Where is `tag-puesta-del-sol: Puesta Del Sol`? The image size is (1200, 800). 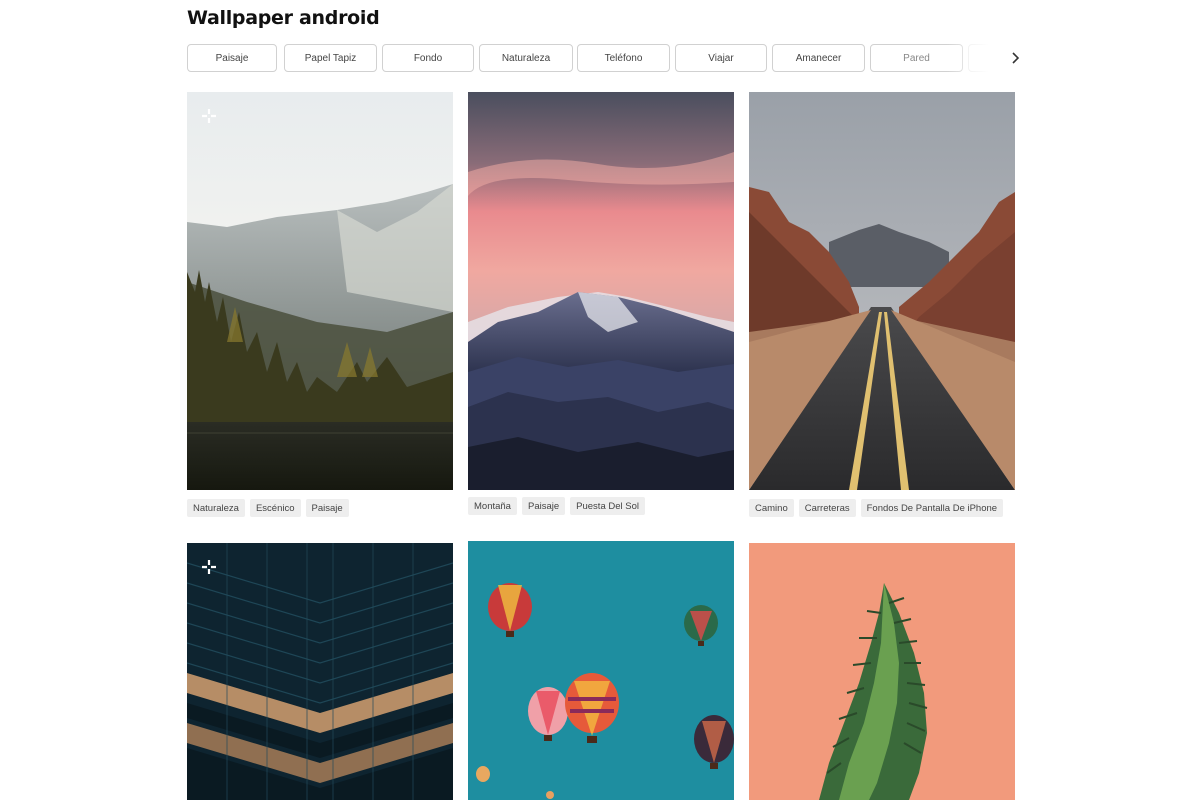
tag-puesta-del-sol: Puesta Del Sol is located at coordinates (607, 506).